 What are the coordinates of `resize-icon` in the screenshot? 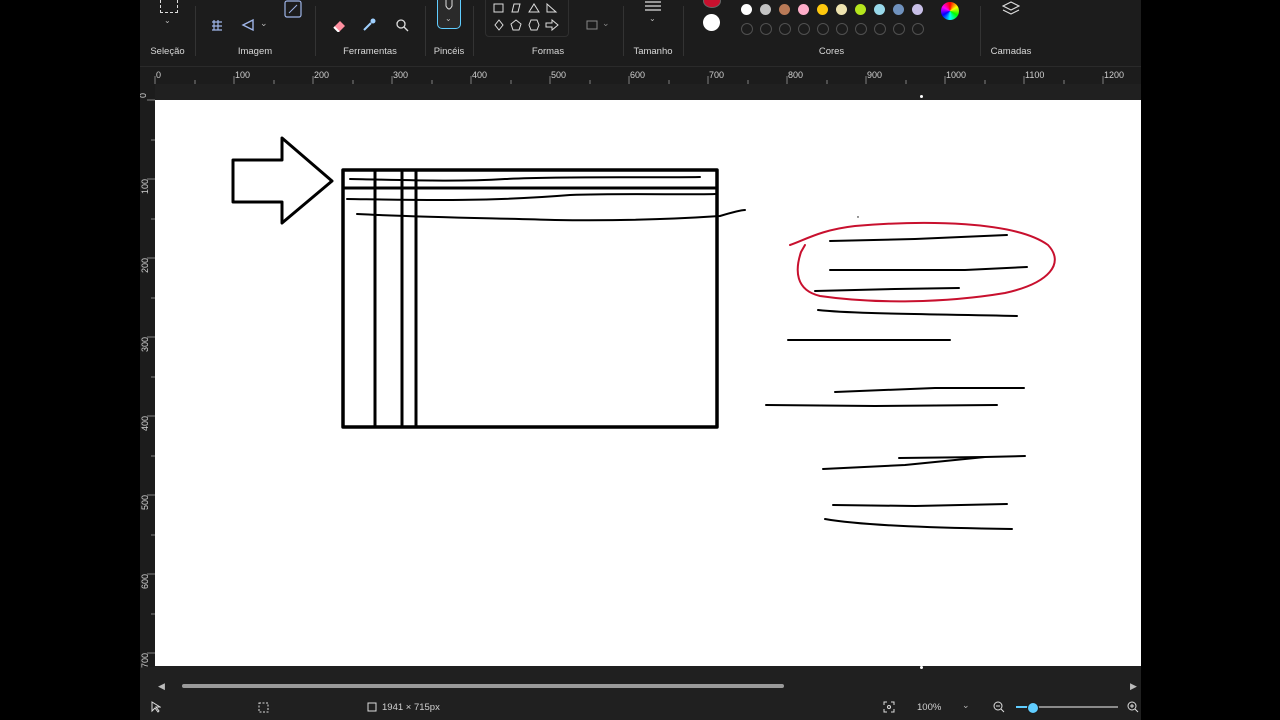 It's located at (293, 9).